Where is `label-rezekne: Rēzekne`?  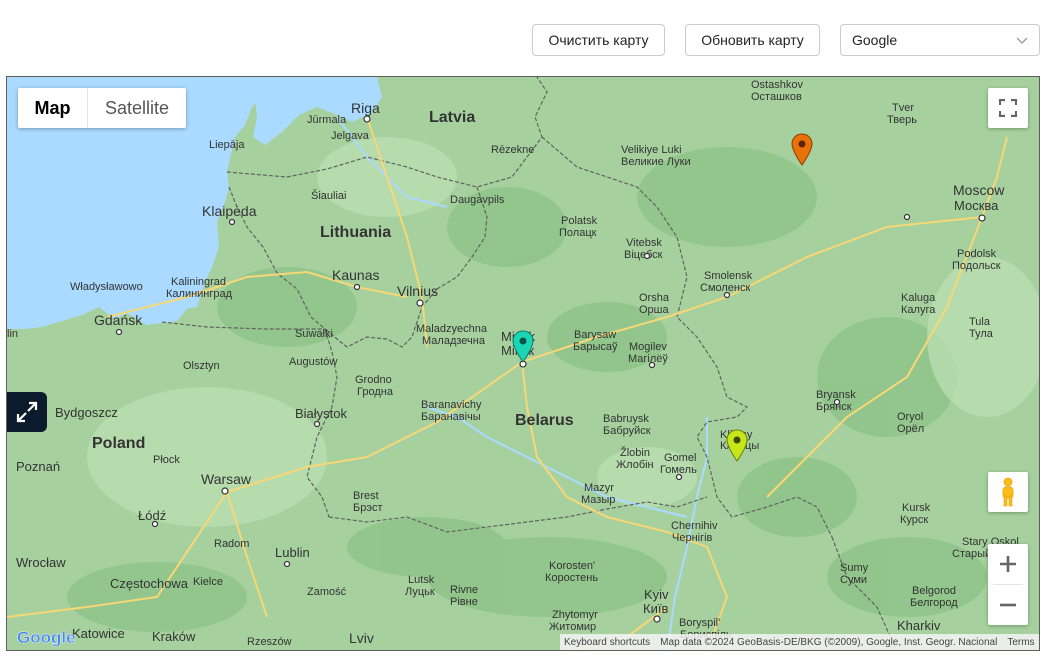 label-rezekne: Rēzekne is located at coordinates (512, 150).